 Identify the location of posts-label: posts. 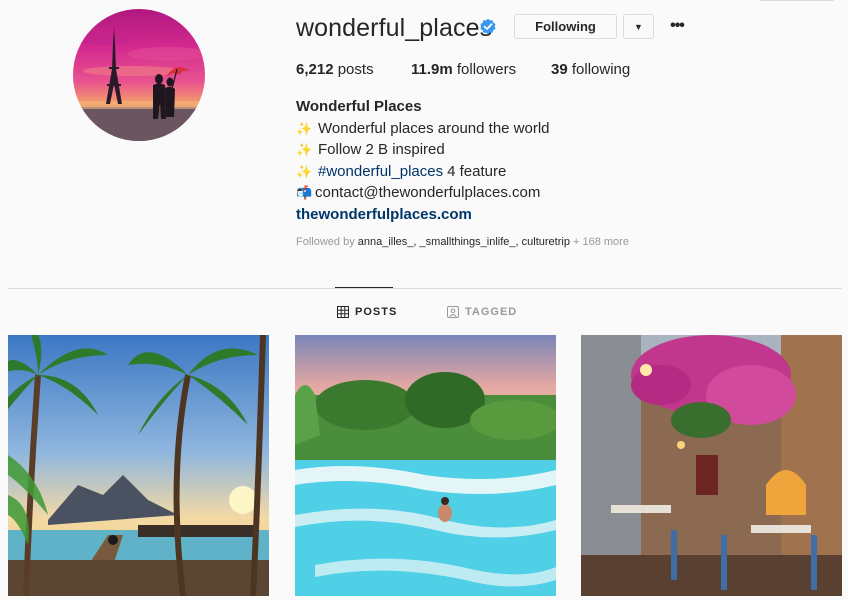
(353, 69).